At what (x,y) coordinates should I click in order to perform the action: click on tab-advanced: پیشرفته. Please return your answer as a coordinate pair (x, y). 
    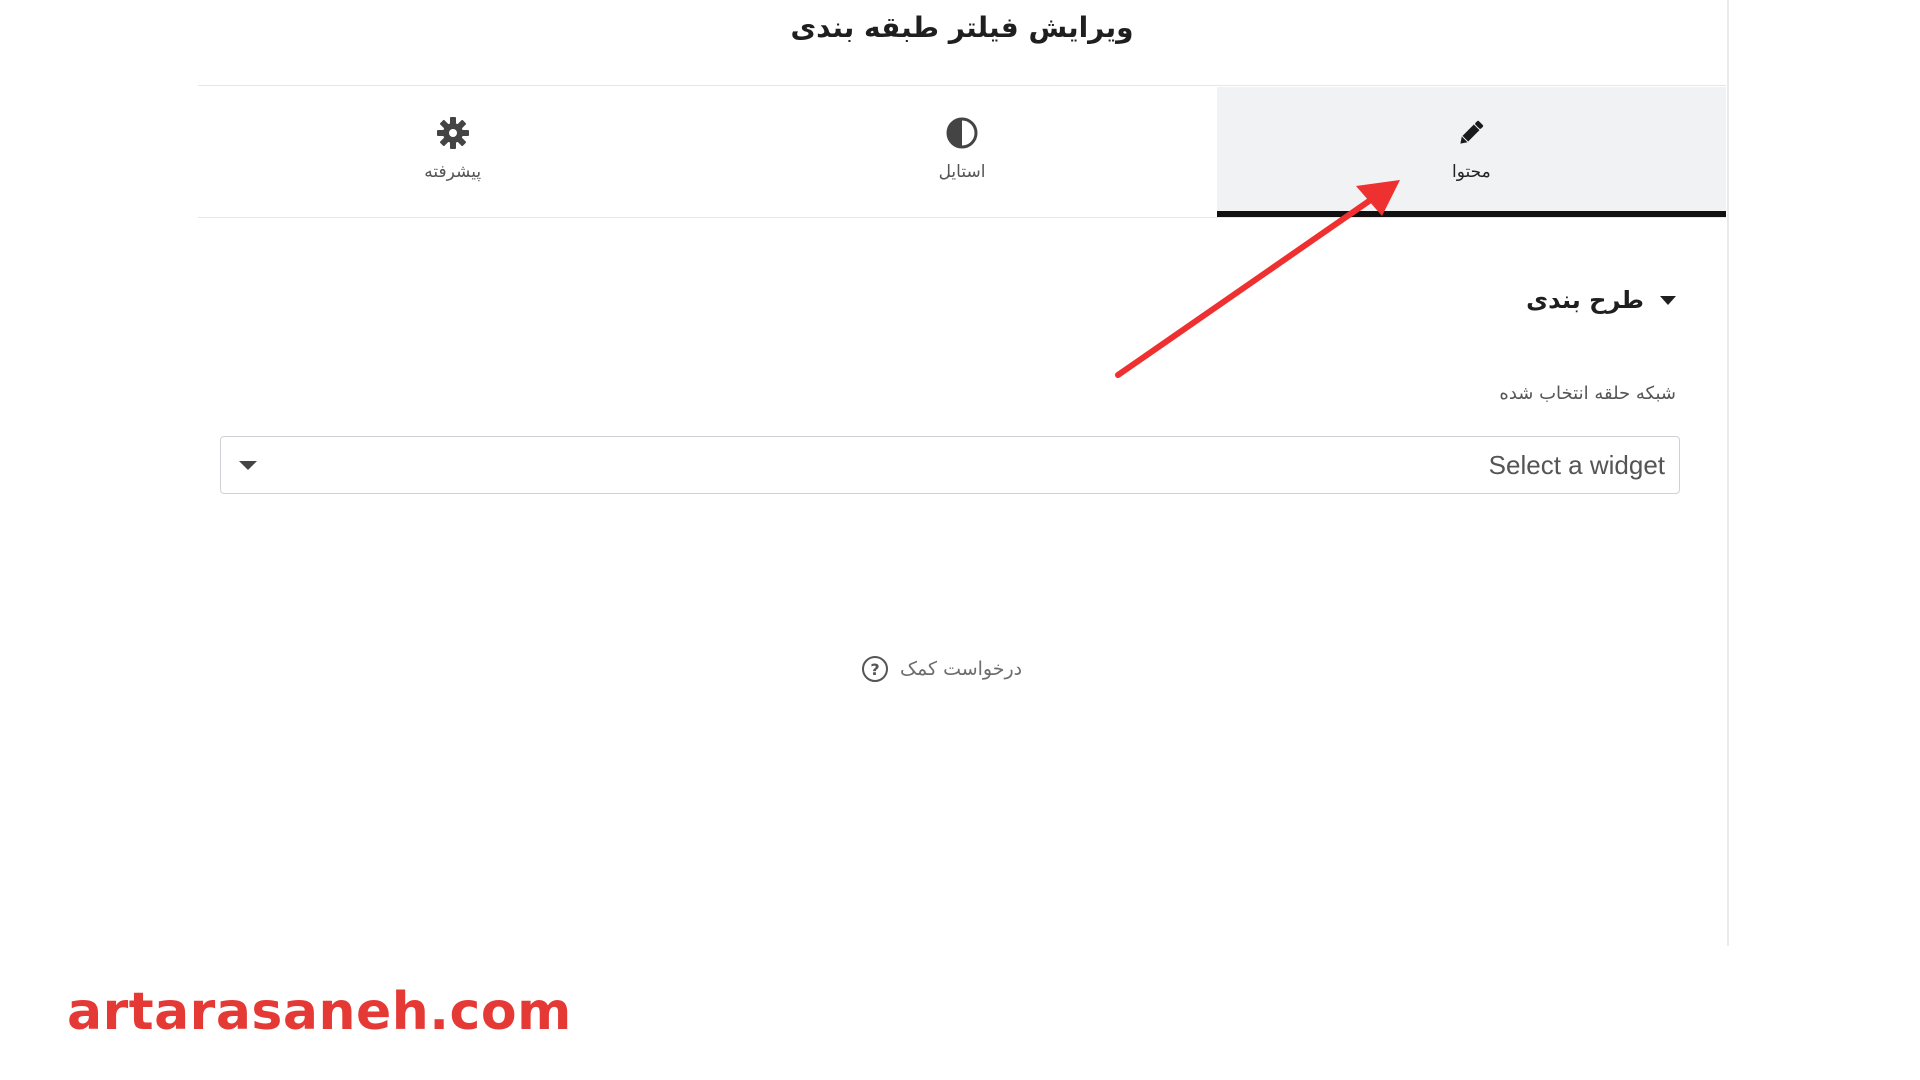
    Looking at the image, I should click on (452, 152).